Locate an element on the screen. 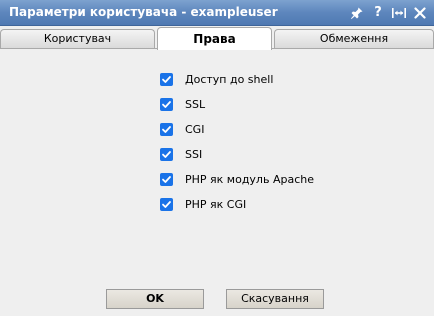  php-cgi-label: PHP як CGI is located at coordinates (216, 204).